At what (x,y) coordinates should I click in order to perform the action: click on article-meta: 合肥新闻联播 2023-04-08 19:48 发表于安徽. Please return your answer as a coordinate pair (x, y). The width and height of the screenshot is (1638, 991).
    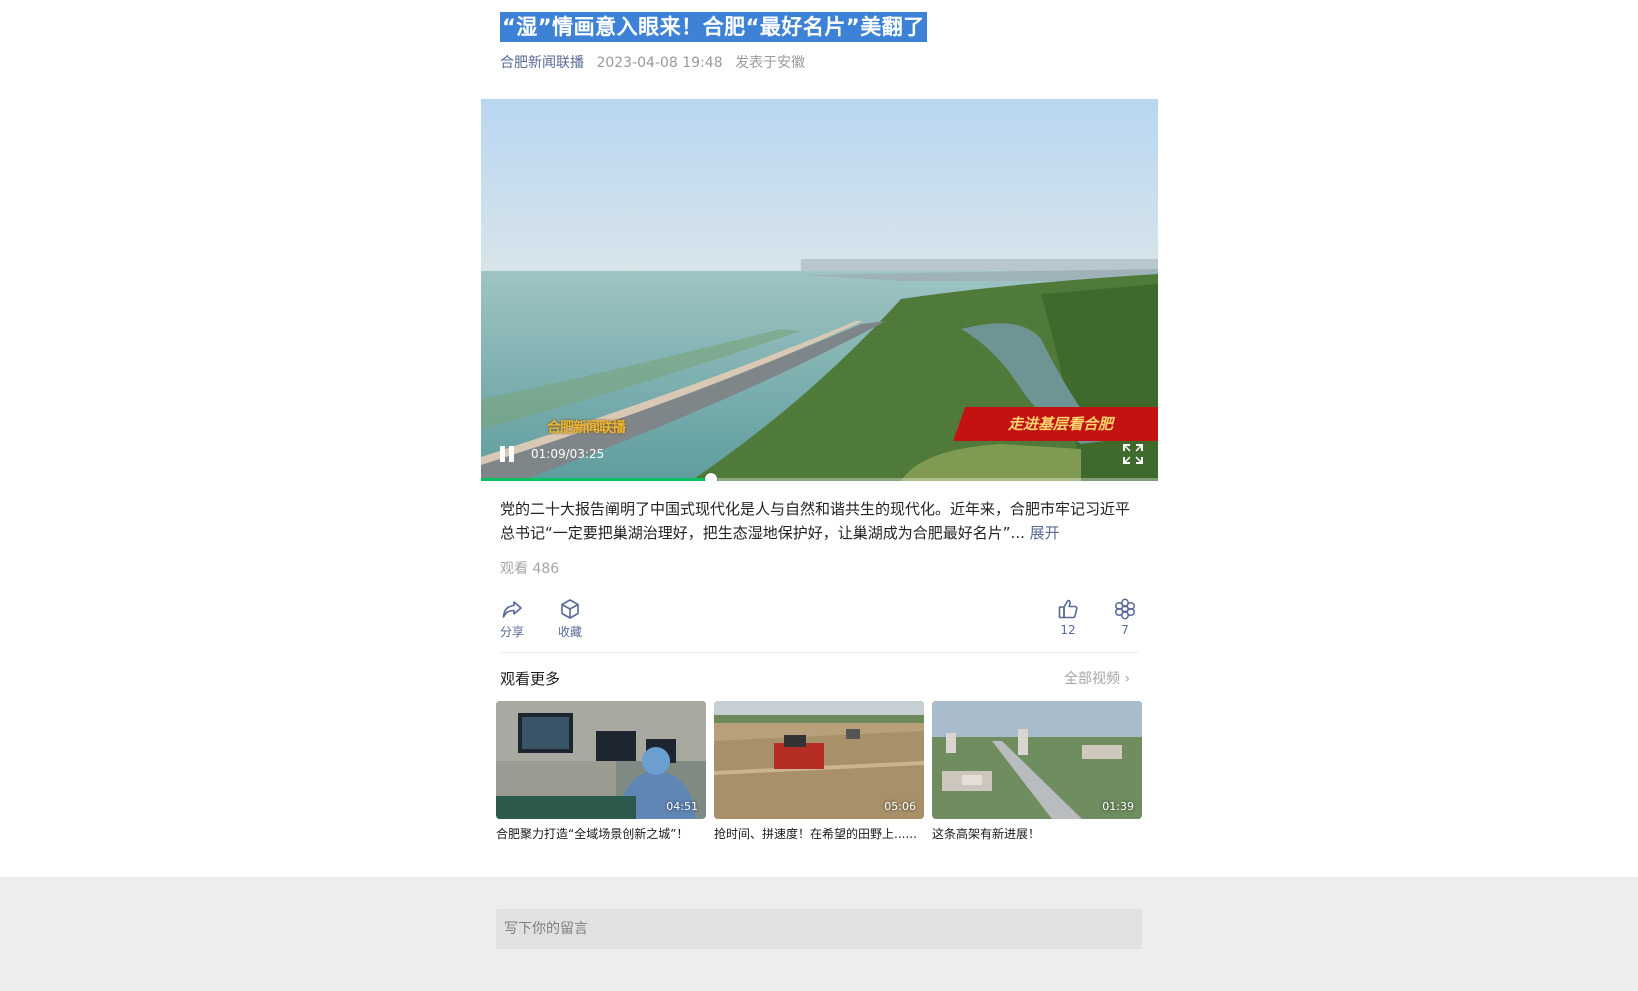
    Looking at the image, I should click on (652, 63).